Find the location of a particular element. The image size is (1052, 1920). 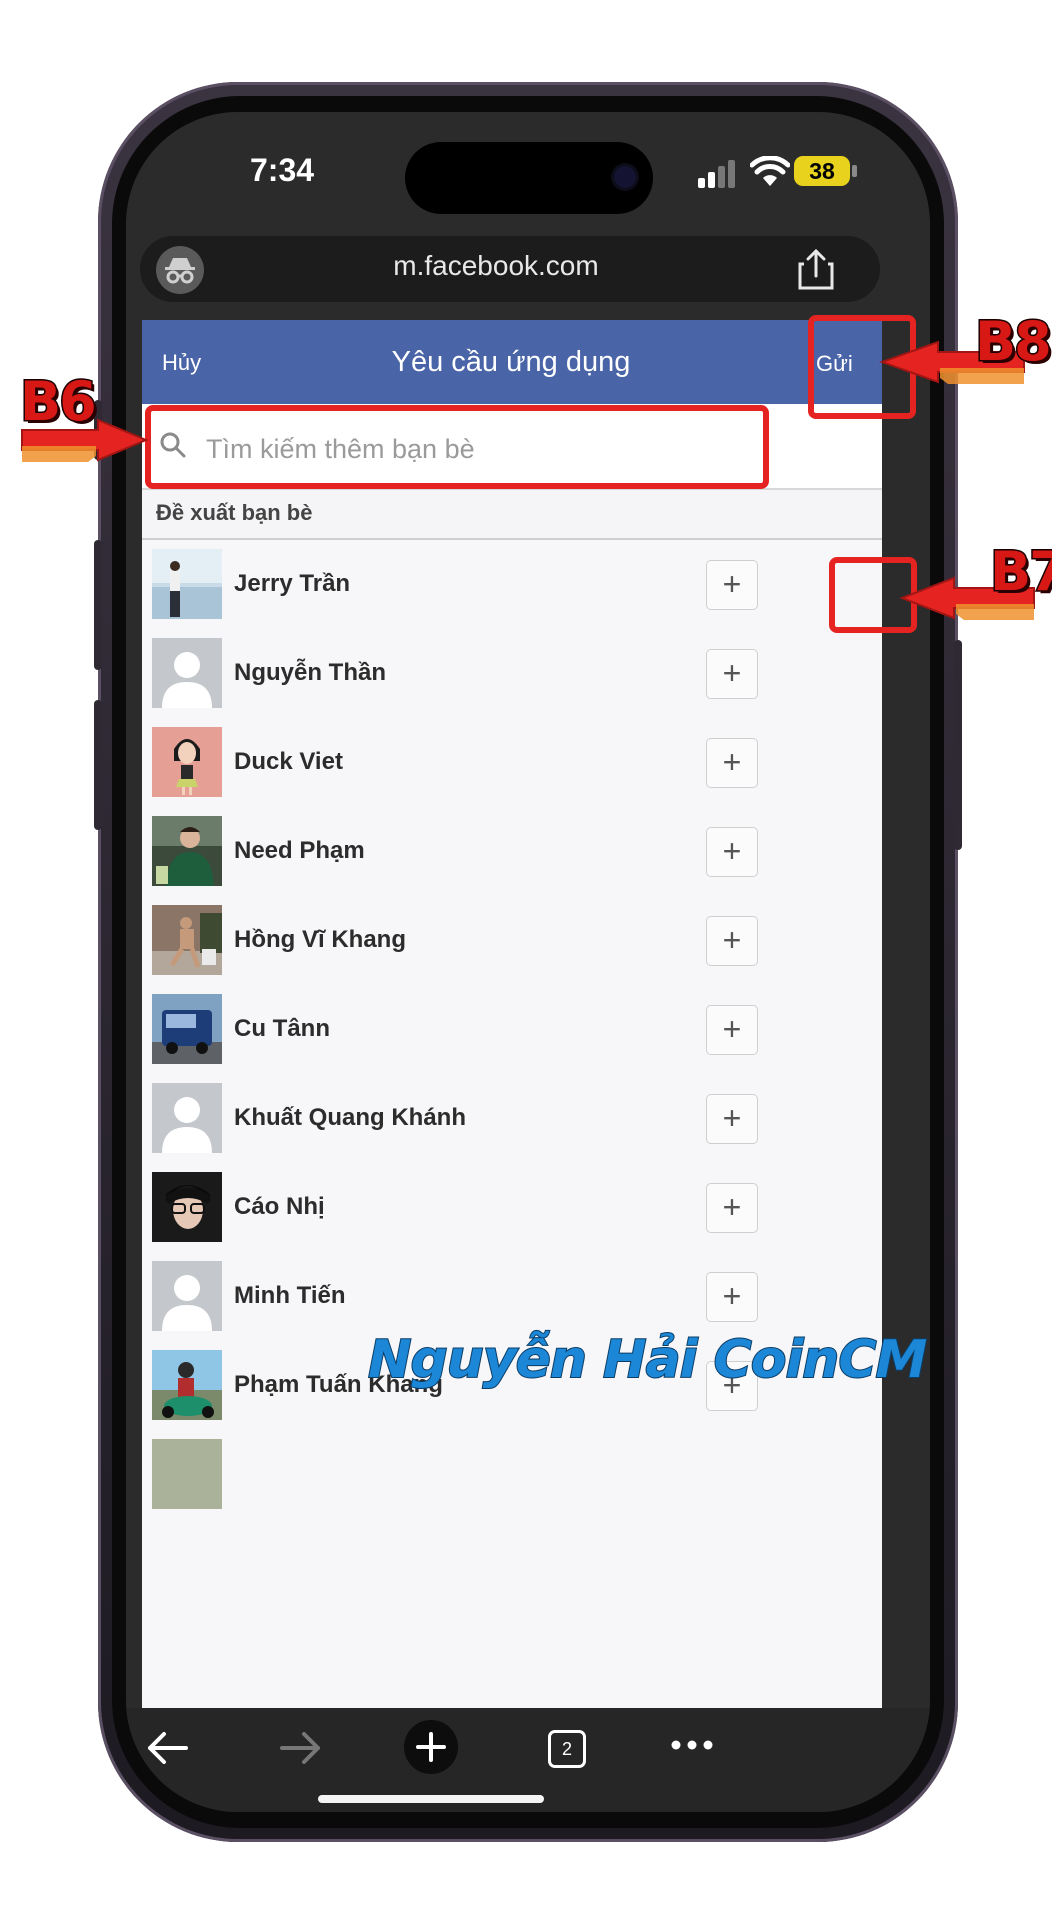

phone-volume-up-button is located at coordinates (98, 605).